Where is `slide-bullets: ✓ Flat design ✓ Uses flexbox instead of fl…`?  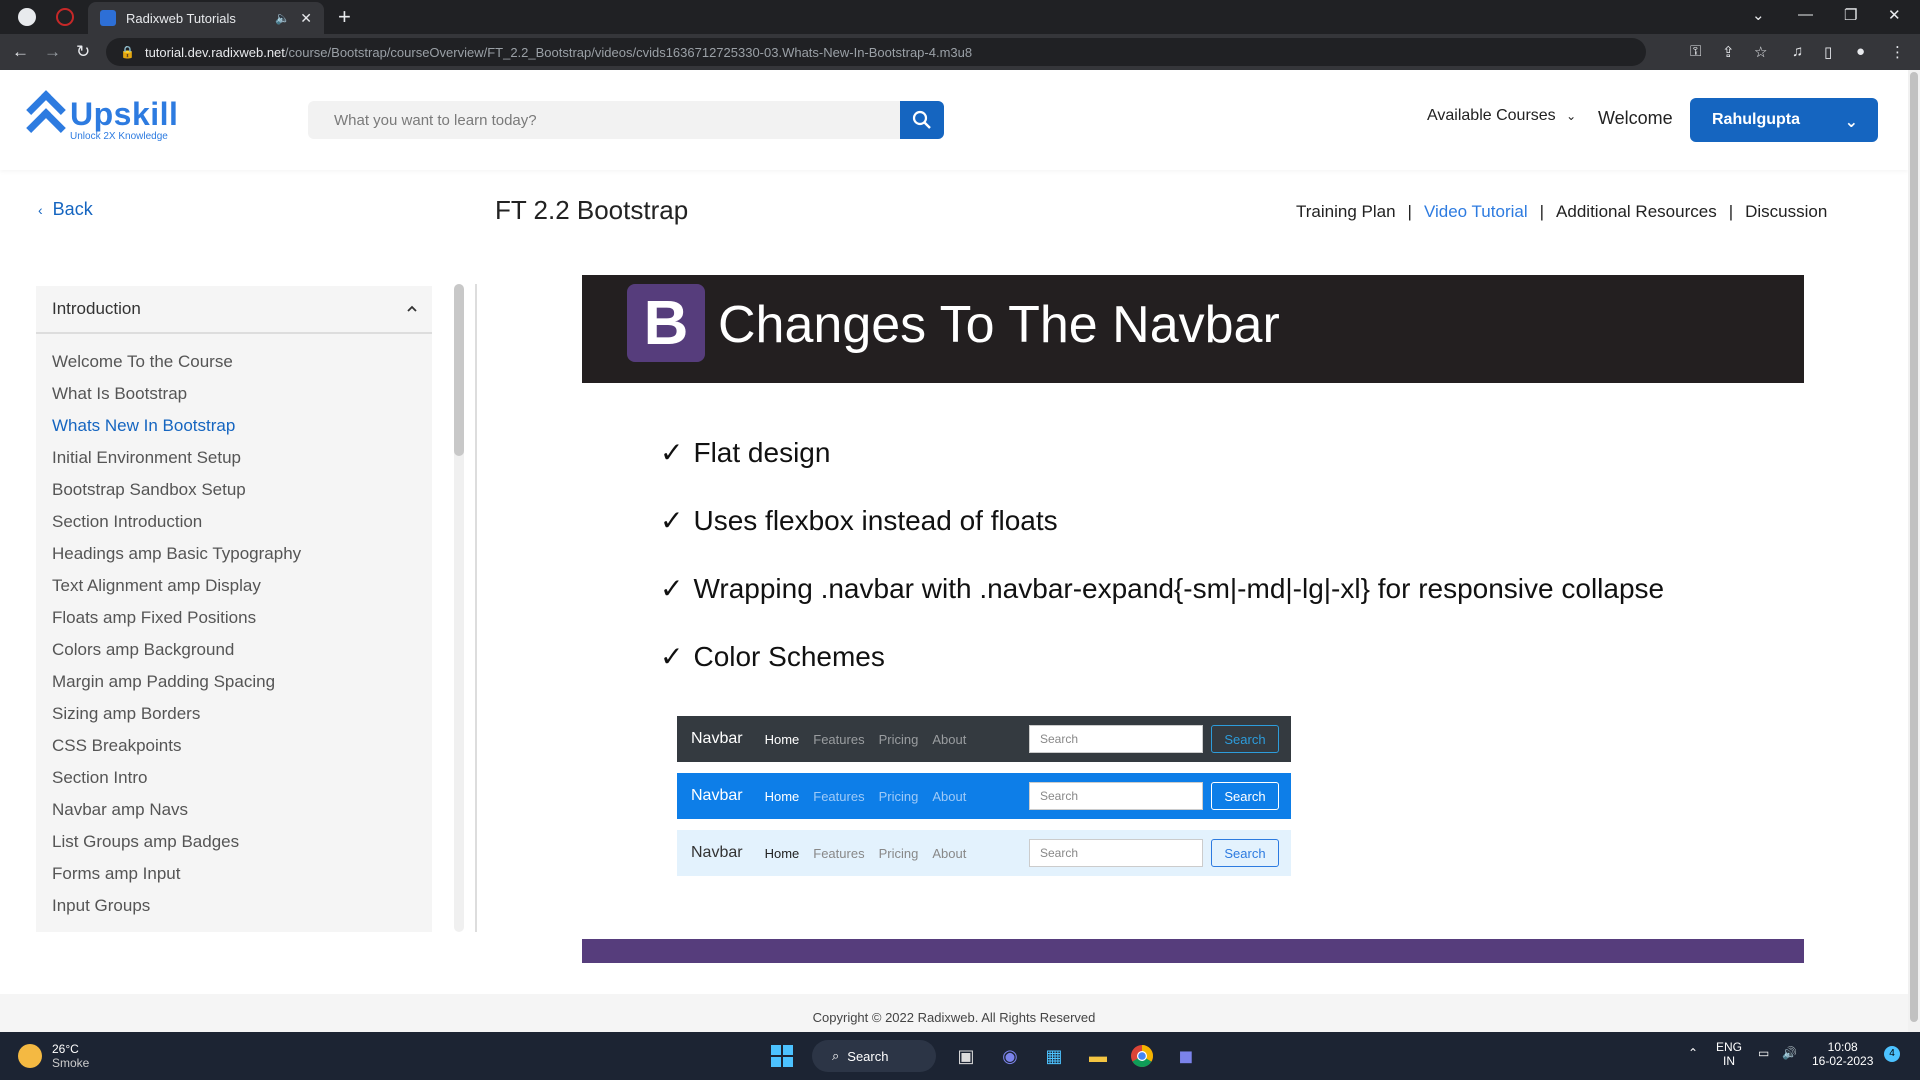
slide-bullets: ✓ Flat design ✓ Uses flexbox instead of fl… is located at coordinates (1162, 571).